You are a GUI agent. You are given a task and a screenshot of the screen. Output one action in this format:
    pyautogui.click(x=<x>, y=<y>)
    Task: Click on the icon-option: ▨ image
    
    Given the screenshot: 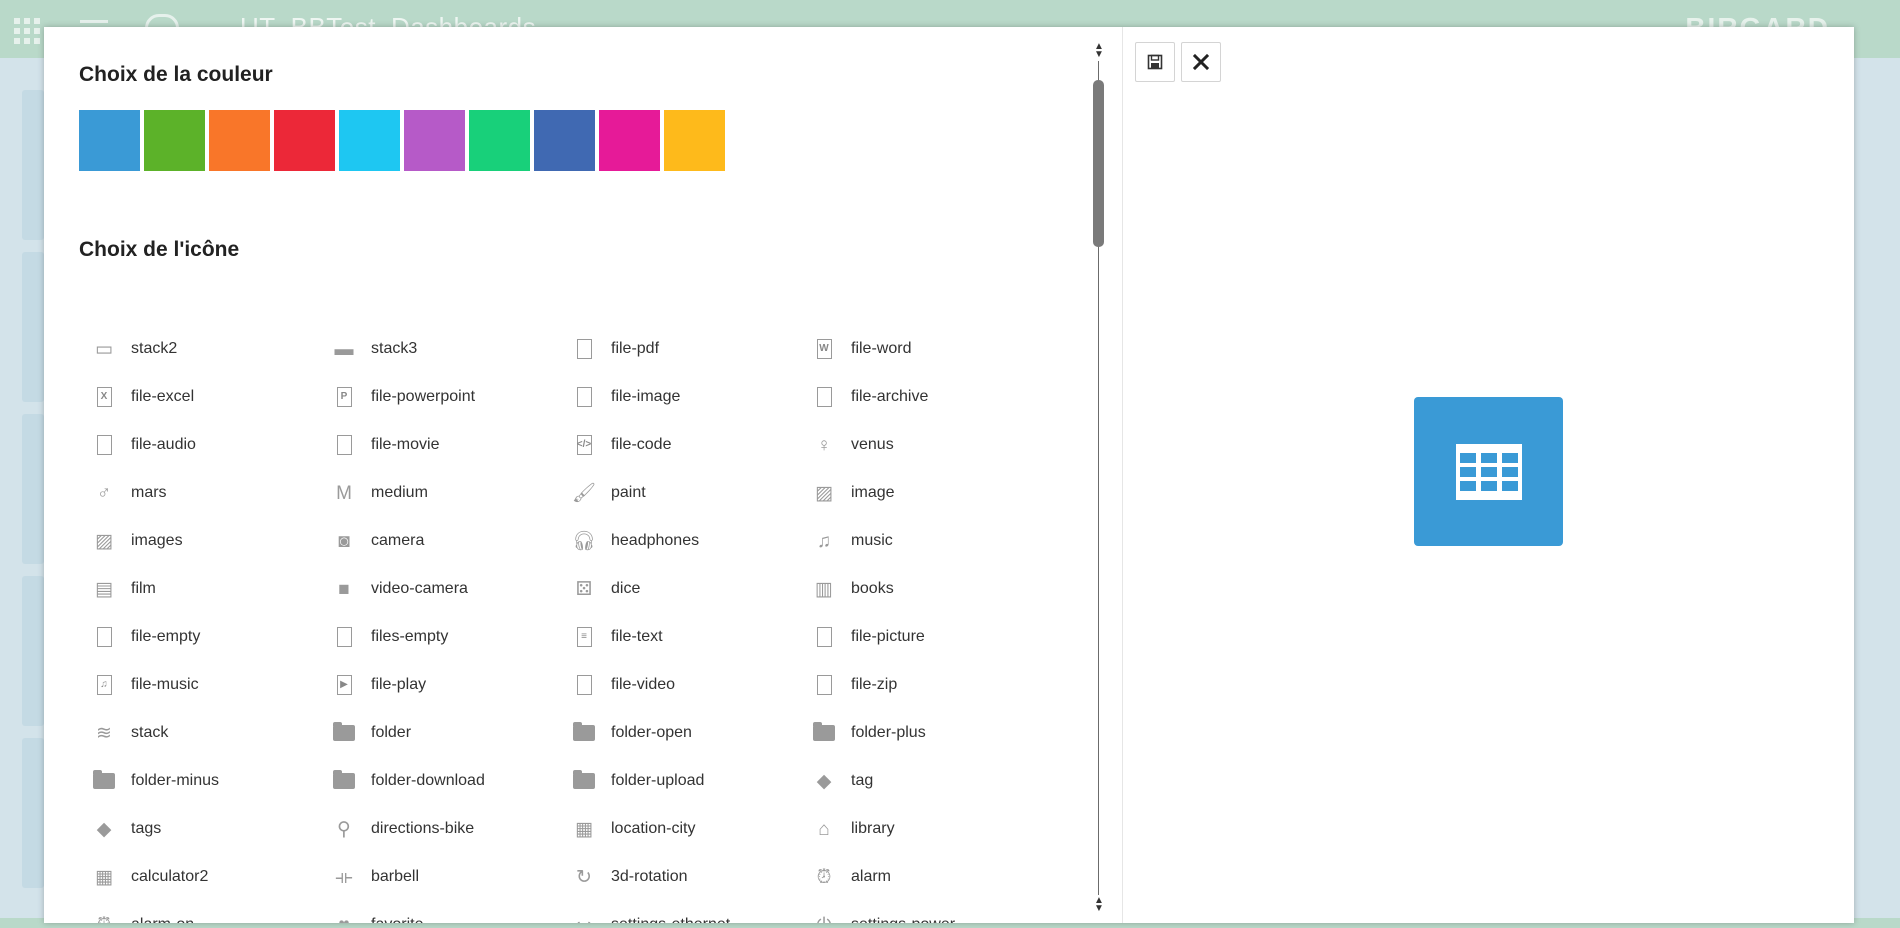 What is the action you would take?
    pyautogui.click(x=919, y=493)
    